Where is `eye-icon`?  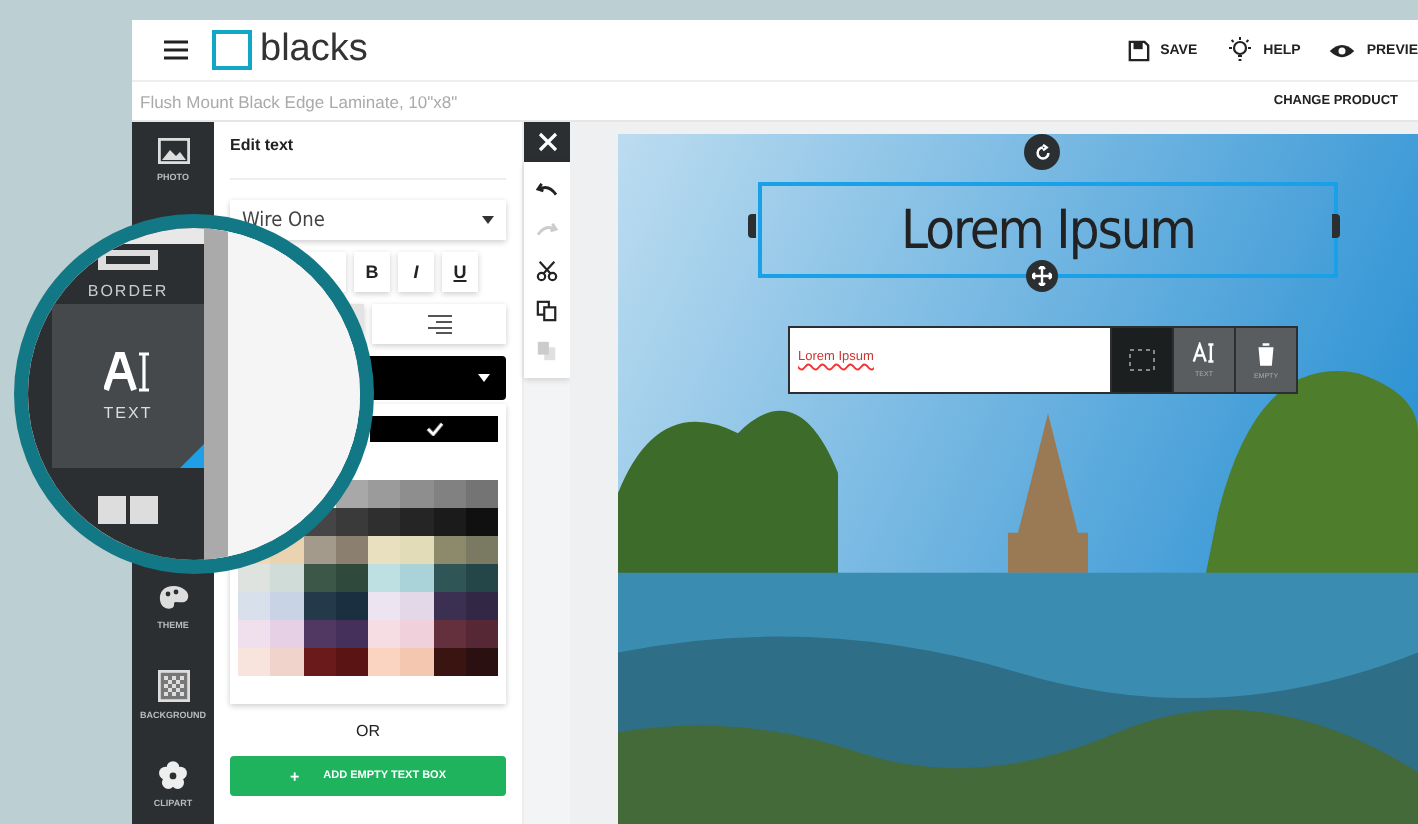
eye-icon is located at coordinates (1342, 50).